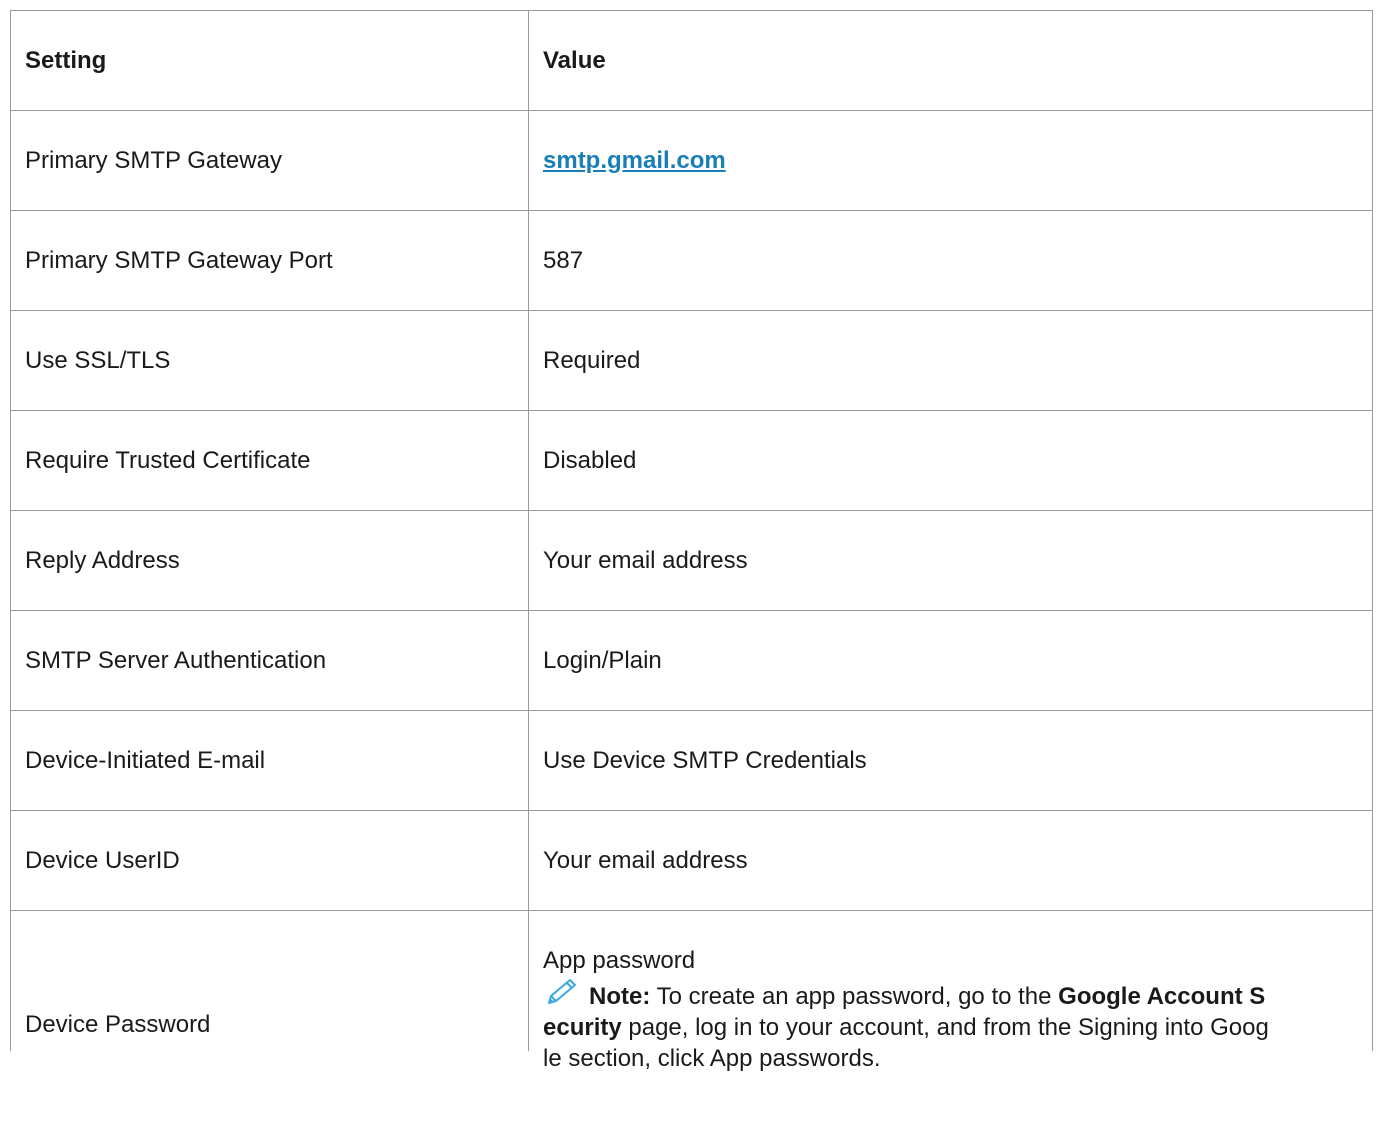 This screenshot has width=1378, height=1133. I want to click on table-row: SMTP Server Authentication Login/Plain, so click(692, 661).